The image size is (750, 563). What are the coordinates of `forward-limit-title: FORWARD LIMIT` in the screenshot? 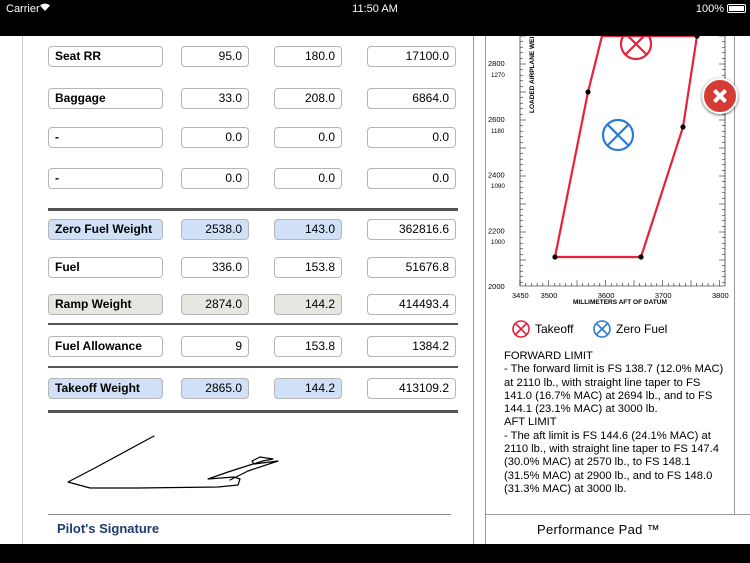 It's located at (548, 356).